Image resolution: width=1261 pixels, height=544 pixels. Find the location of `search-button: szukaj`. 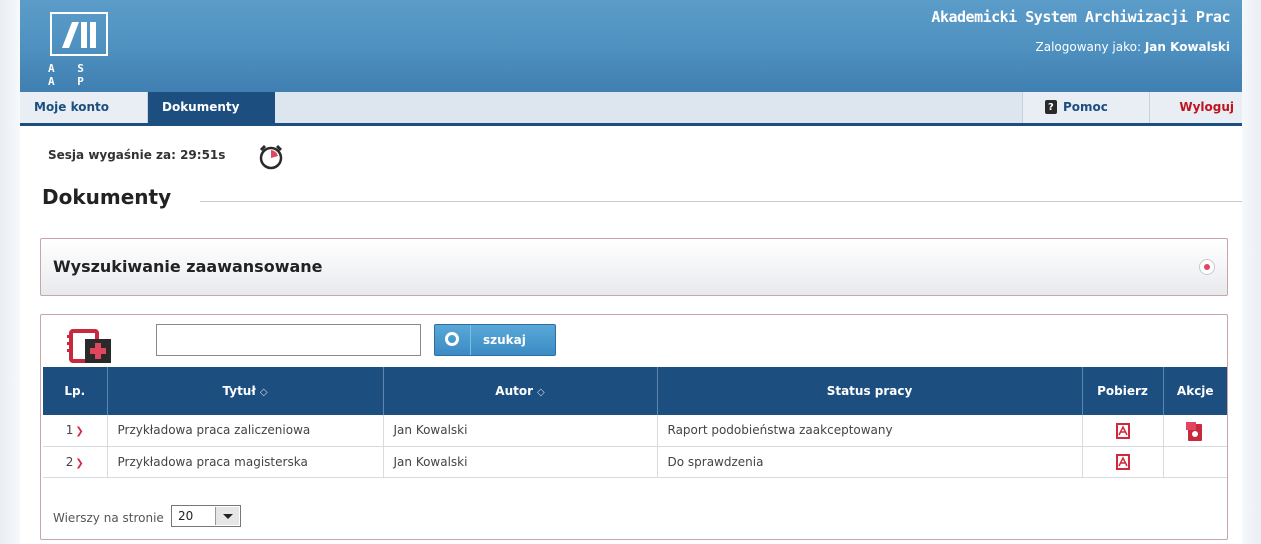

search-button: szukaj is located at coordinates (495, 340).